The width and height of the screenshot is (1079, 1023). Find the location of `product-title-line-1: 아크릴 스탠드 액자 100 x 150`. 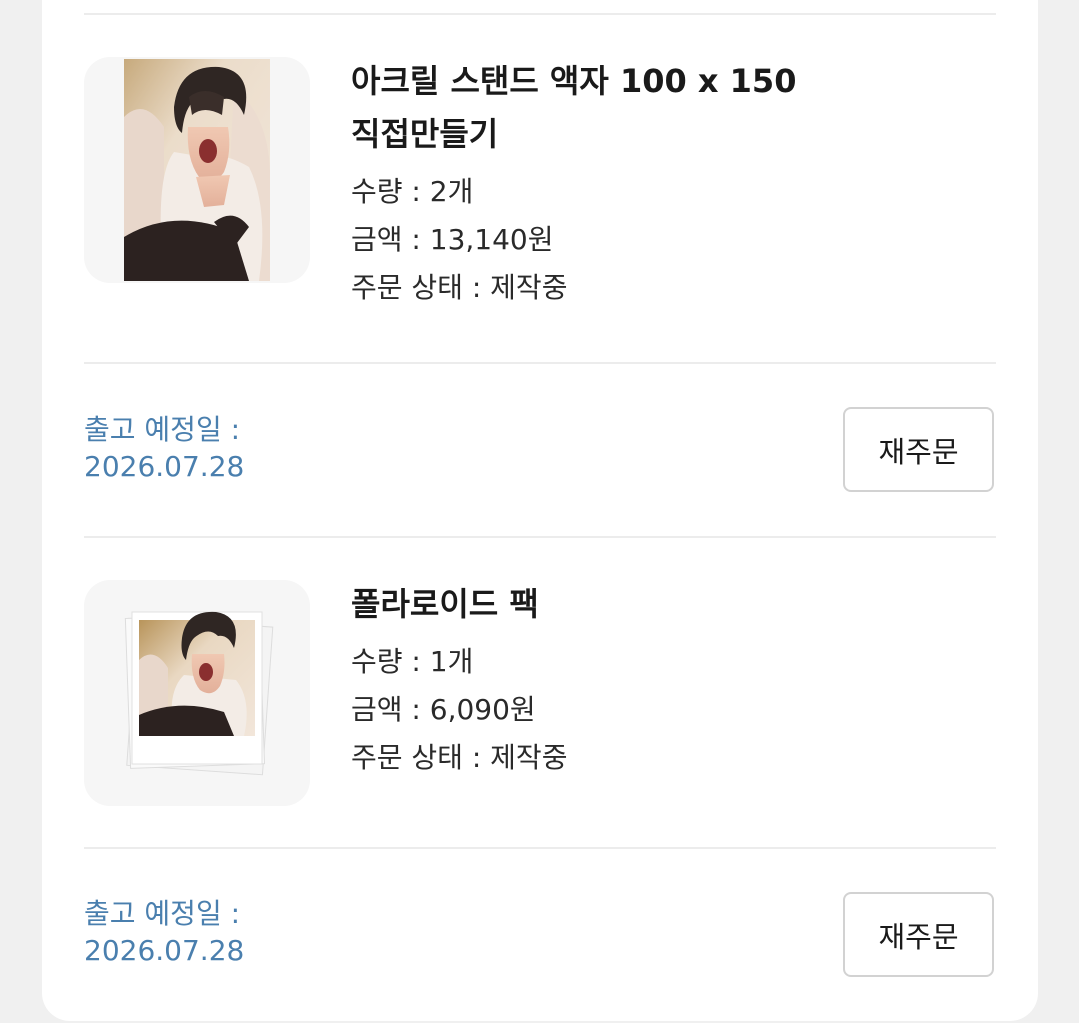

product-title-line-1: 아크릴 스탠드 액자 100 x 150 is located at coordinates (574, 81).